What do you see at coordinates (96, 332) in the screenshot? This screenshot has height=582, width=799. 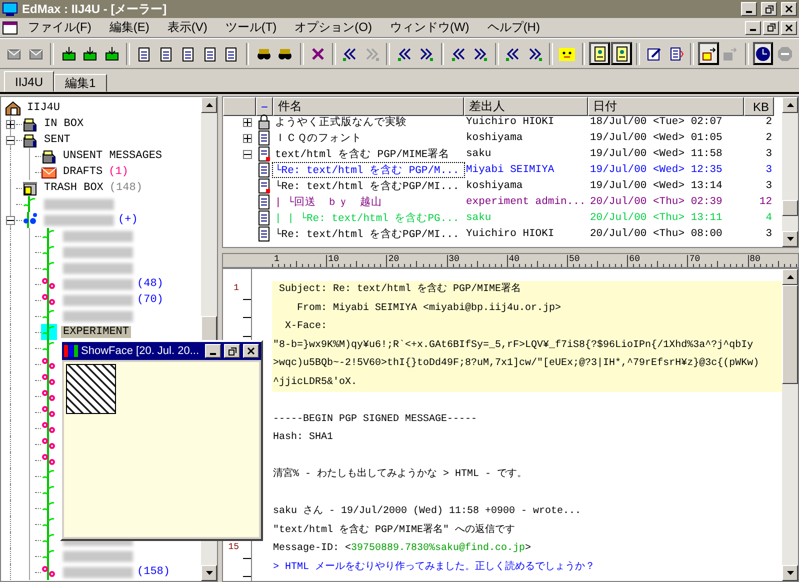 I see `folder-label: EXPERIMENT` at bounding box center [96, 332].